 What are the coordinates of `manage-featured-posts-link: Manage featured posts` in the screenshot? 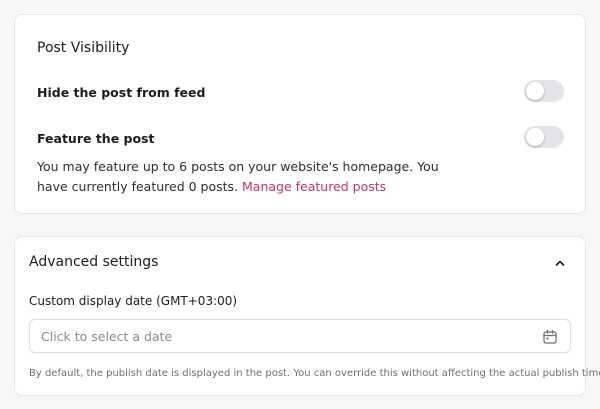 It's located at (314, 186).